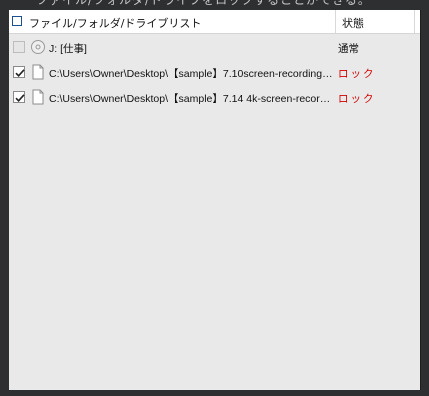  I want to click on drive-icon, so click(38, 47).